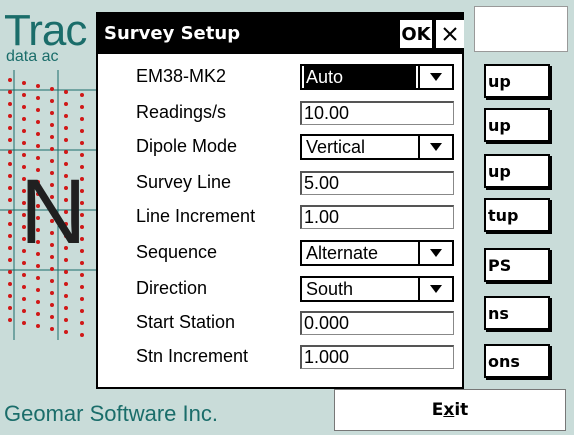 The image size is (574, 435). I want to click on side-button-6: ons, so click(517, 361).